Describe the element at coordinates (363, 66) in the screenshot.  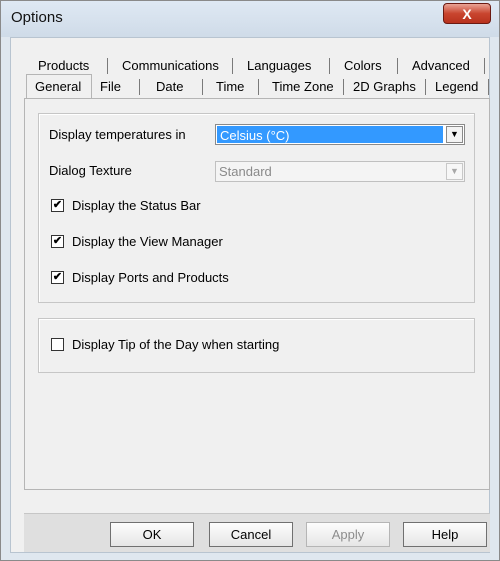
I see `tab-colors: Colors` at that location.